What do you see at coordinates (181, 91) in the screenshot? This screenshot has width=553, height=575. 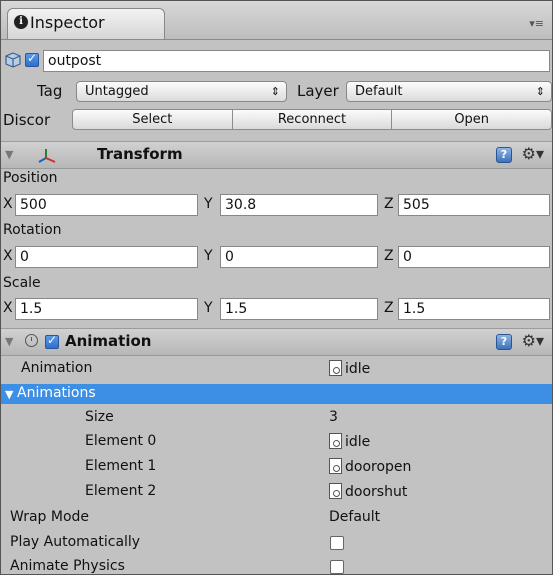 I see `tag-dropdown: Untagged ⇕` at bounding box center [181, 91].